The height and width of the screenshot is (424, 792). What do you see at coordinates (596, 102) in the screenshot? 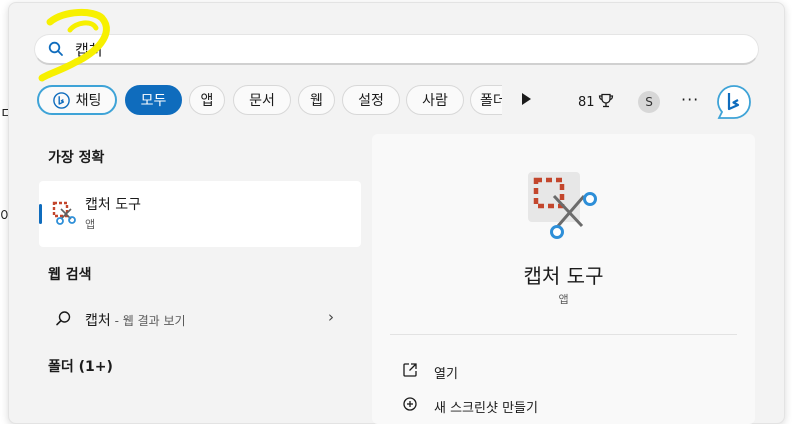
I see `rewards-points: 81` at bounding box center [596, 102].